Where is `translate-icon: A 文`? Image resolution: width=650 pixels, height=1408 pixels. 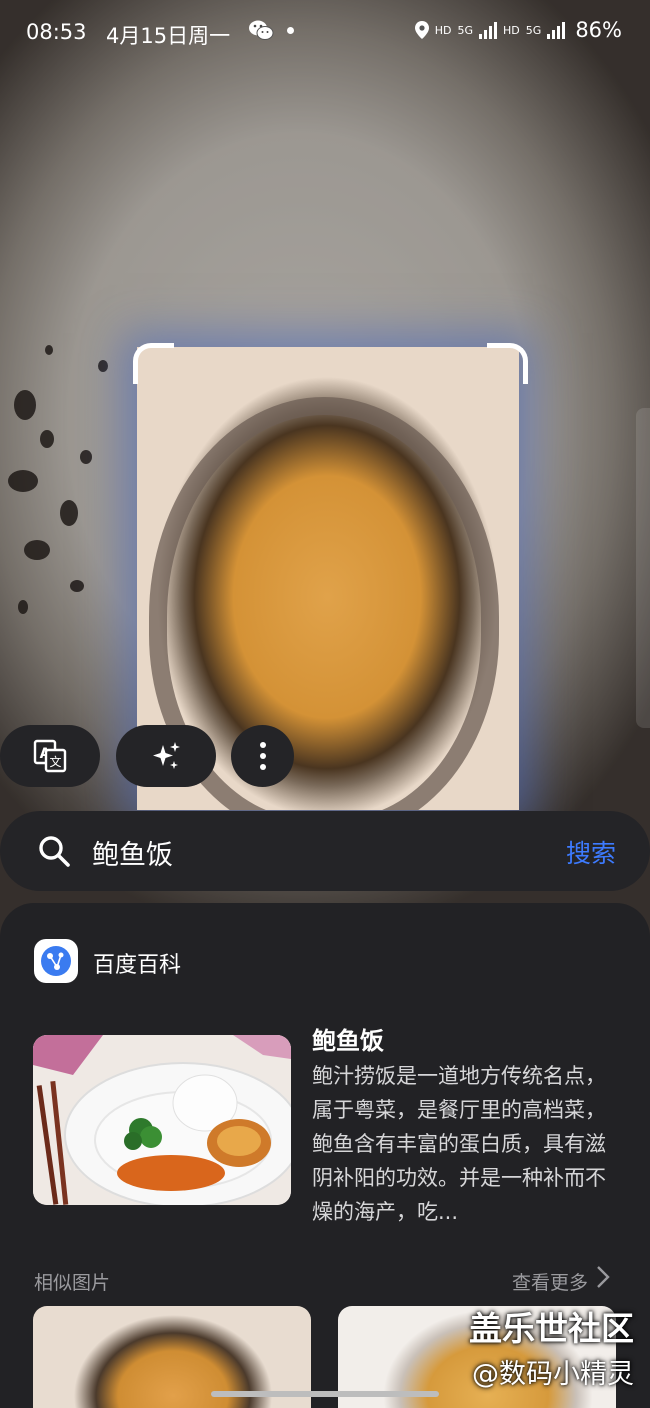
translate-icon: A 文 is located at coordinates (50, 756).